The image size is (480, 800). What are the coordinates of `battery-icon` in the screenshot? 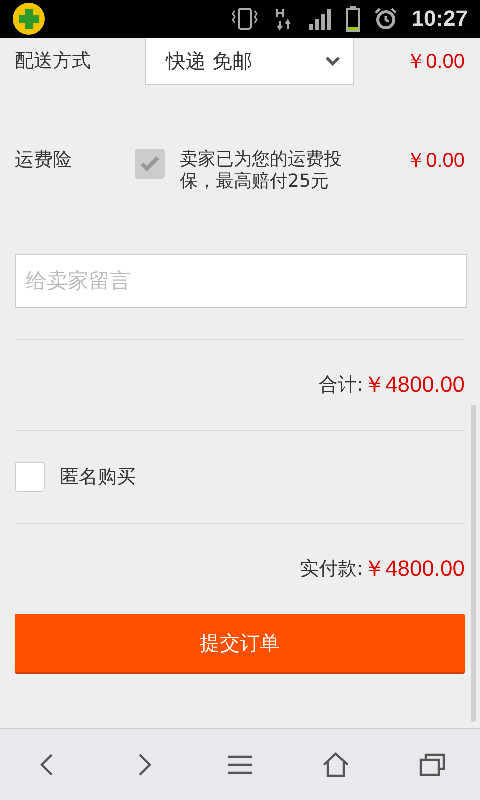 It's located at (353, 19).